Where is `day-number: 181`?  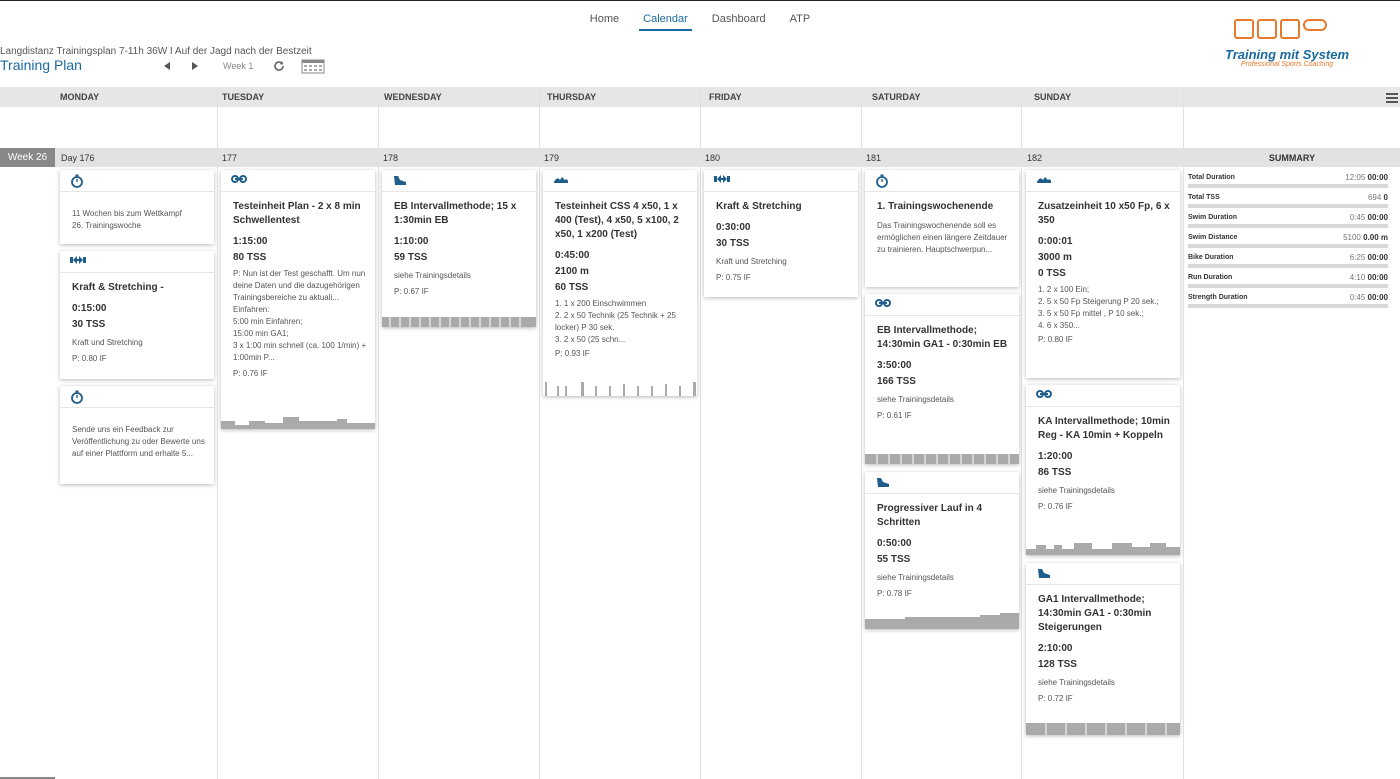 day-number: 181 is located at coordinates (874, 158).